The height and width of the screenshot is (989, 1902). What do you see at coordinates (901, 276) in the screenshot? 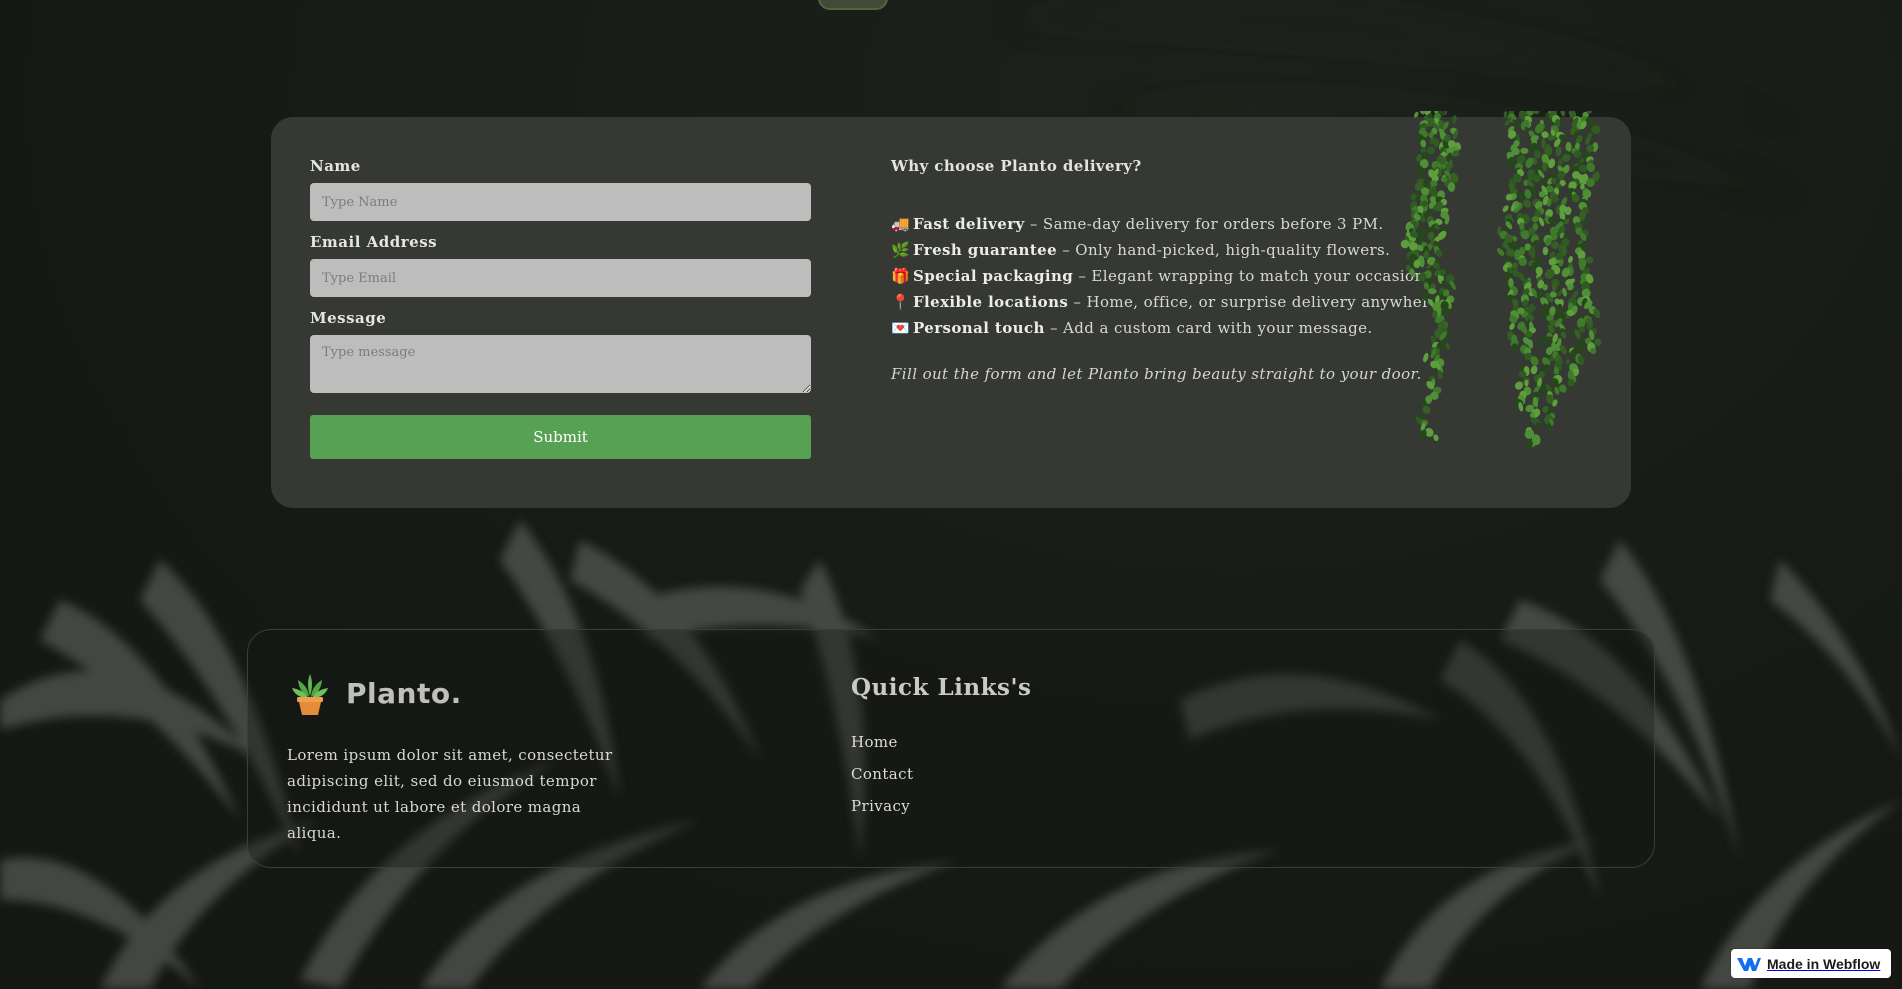
I see `gift-icon: 🎁` at bounding box center [901, 276].